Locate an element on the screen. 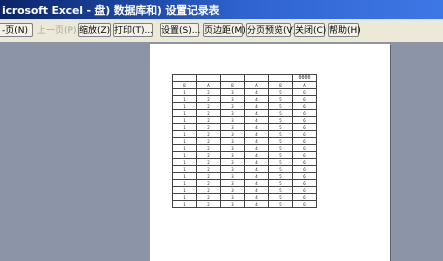  table-cell: A is located at coordinates (208, 85).